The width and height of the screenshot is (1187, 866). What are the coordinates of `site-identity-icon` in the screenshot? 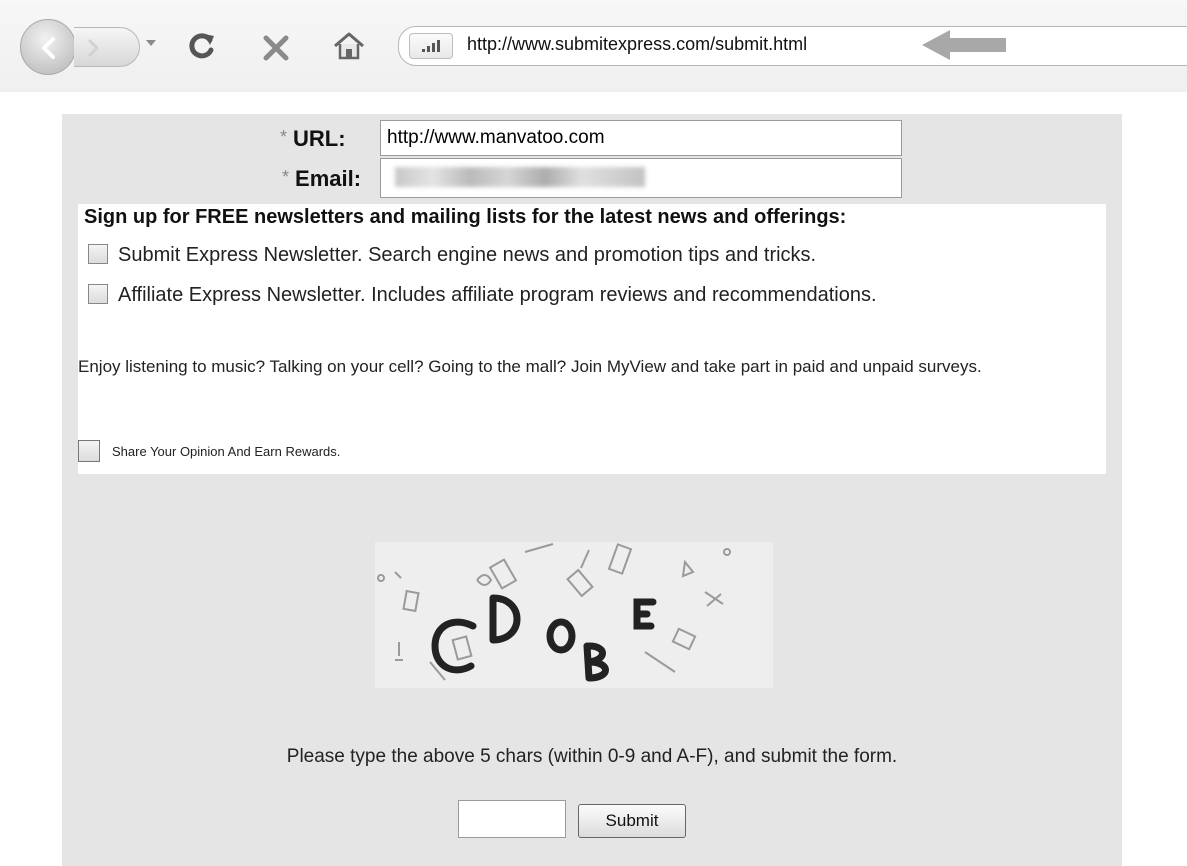 It's located at (431, 46).